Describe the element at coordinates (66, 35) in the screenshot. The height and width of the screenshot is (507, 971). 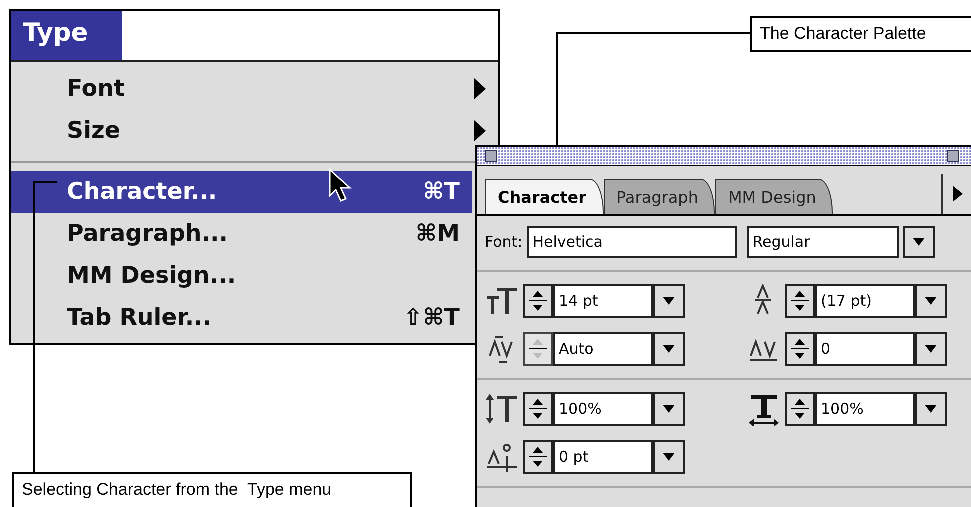
I see `menu-title: Type` at that location.